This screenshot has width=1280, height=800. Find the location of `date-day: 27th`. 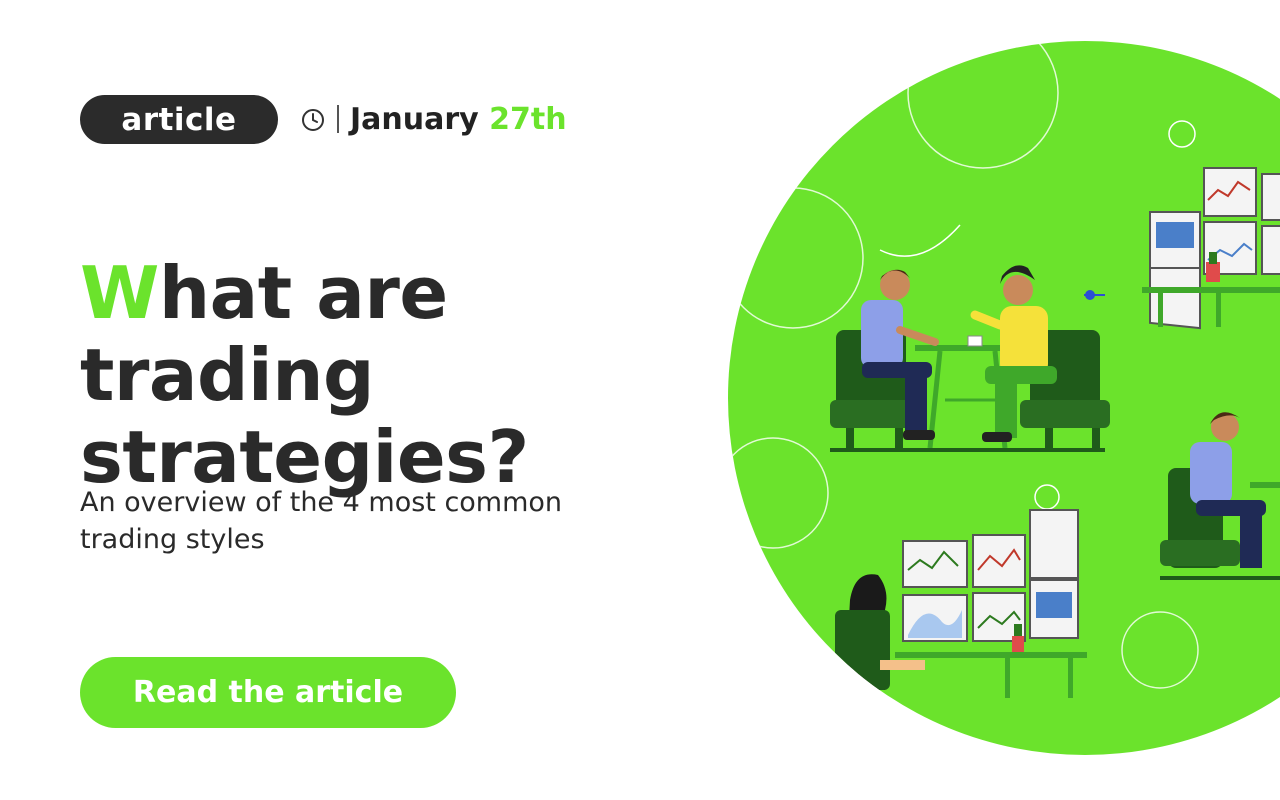

date-day: 27th is located at coordinates (528, 119).